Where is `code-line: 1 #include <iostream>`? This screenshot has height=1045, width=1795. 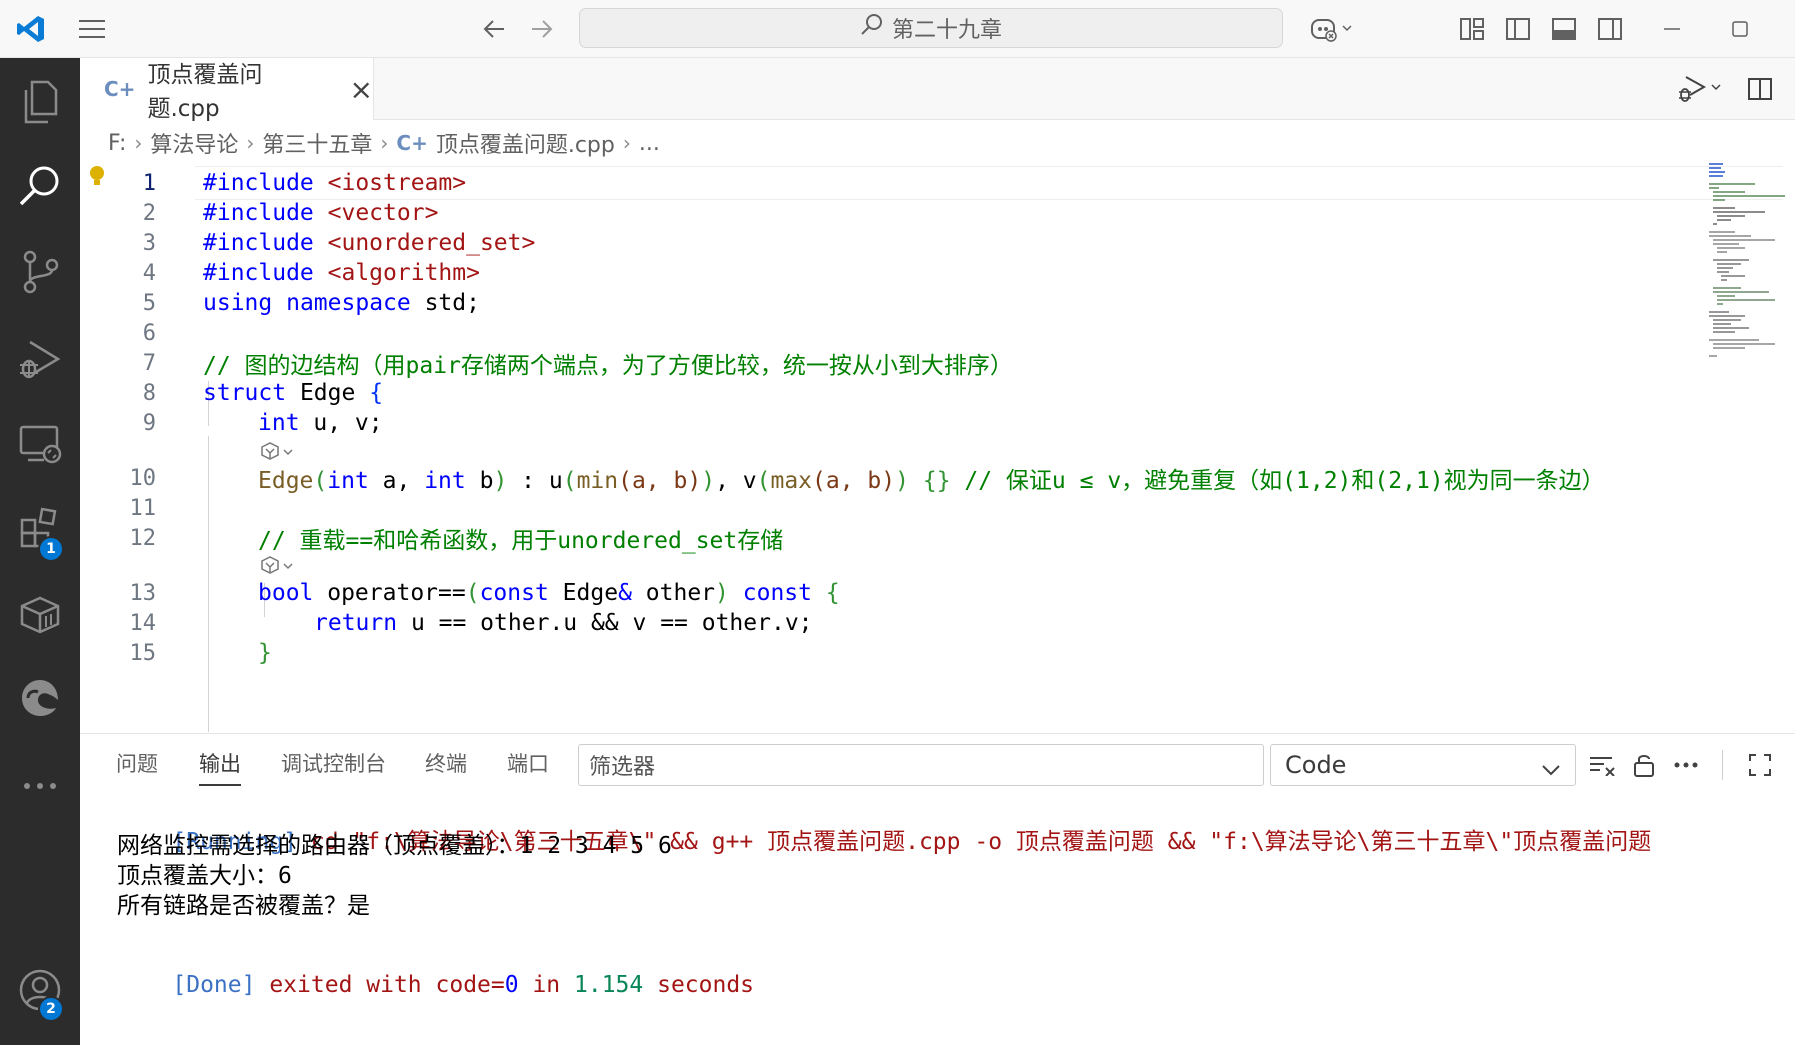 code-line: 1 #include <iostream> is located at coordinates (890, 183).